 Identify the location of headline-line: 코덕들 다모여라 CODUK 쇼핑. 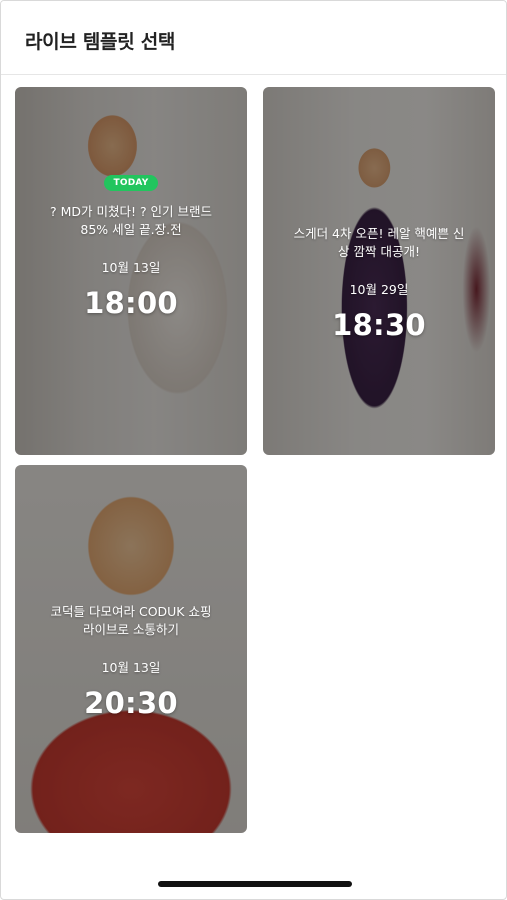
(131, 611).